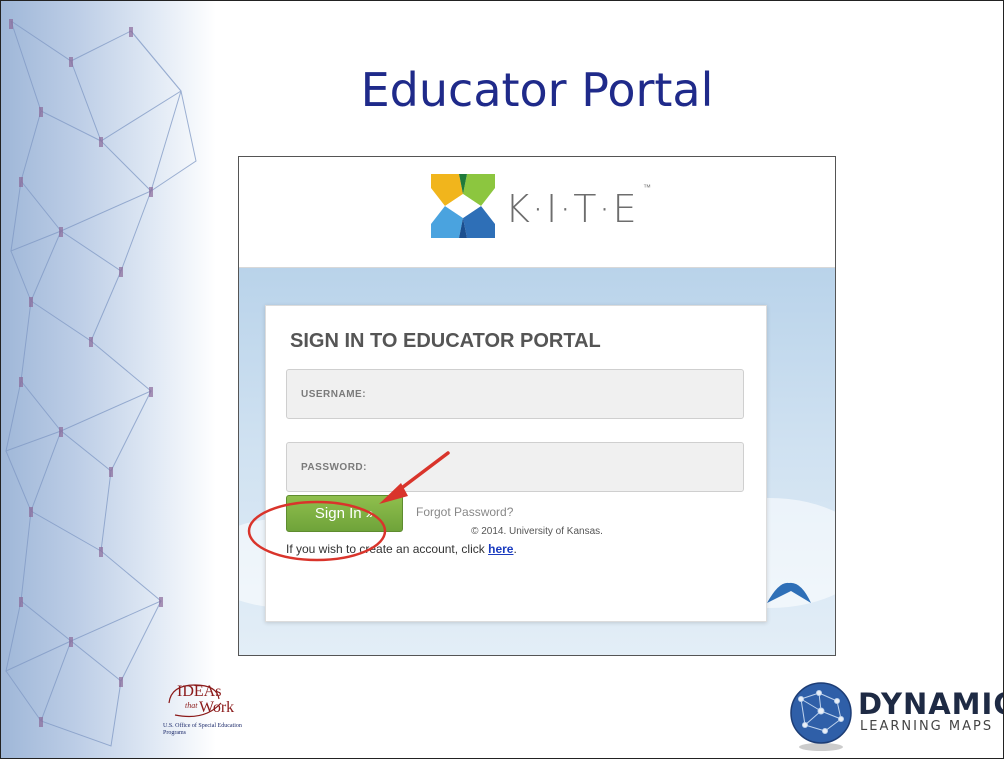 This screenshot has width=1004, height=759. Describe the element at coordinates (931, 704) in the screenshot. I see `dlm-wordmark-dynamic: DYNAMIC` at that location.